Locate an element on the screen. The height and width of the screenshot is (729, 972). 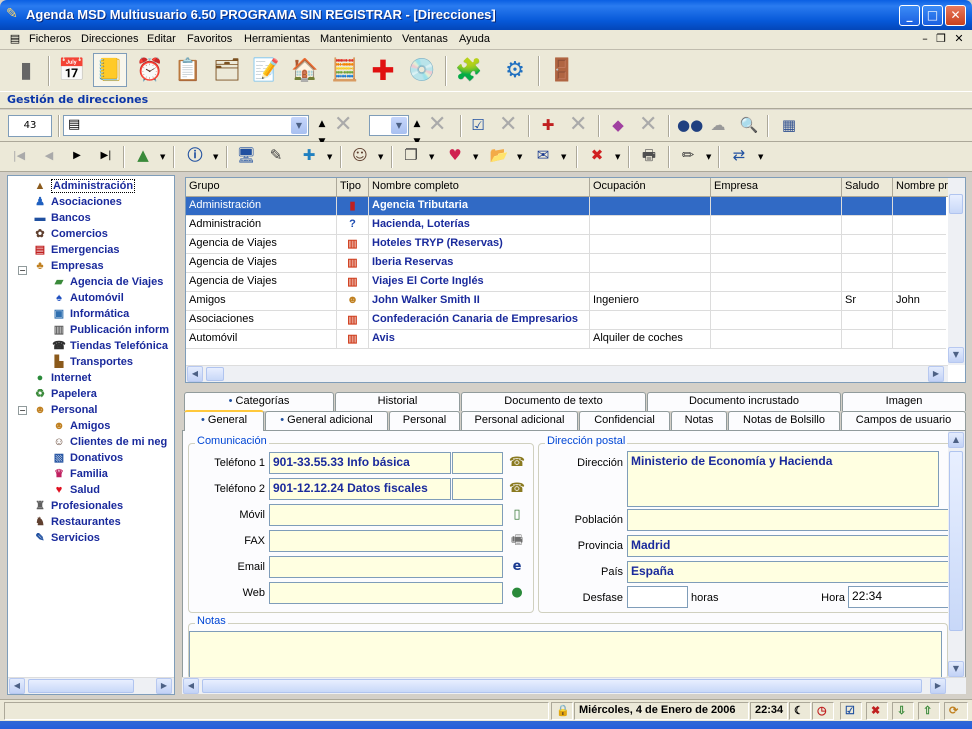
tab-notas: Notas is located at coordinates (699, 420).